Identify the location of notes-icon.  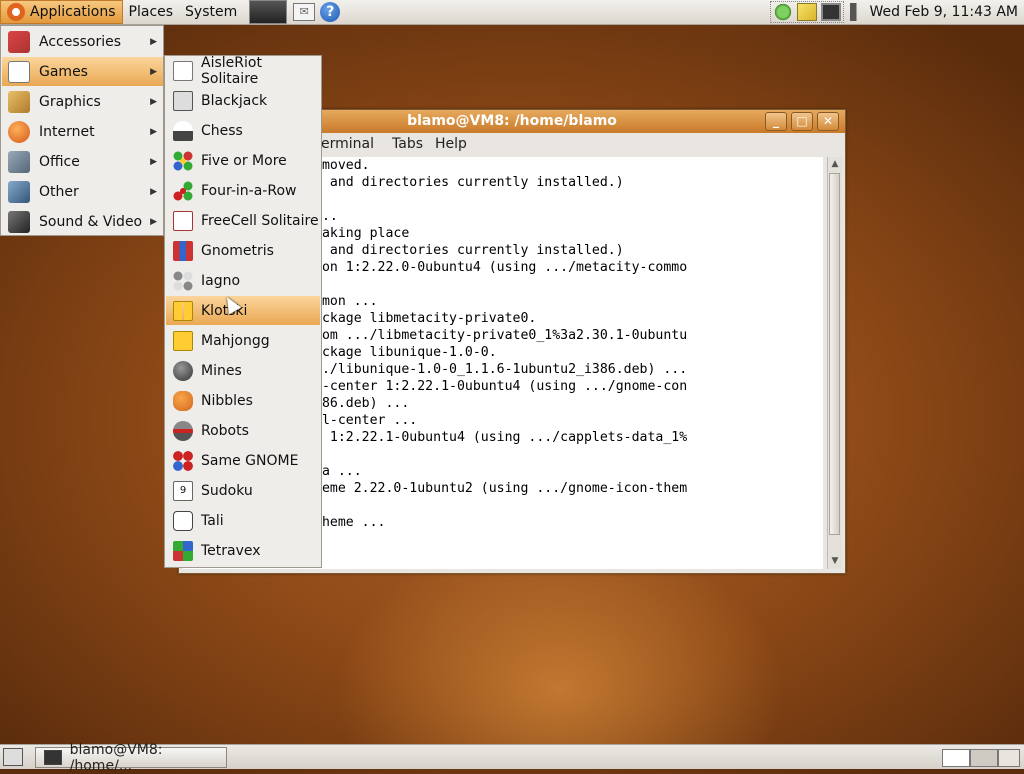
(806, 12).